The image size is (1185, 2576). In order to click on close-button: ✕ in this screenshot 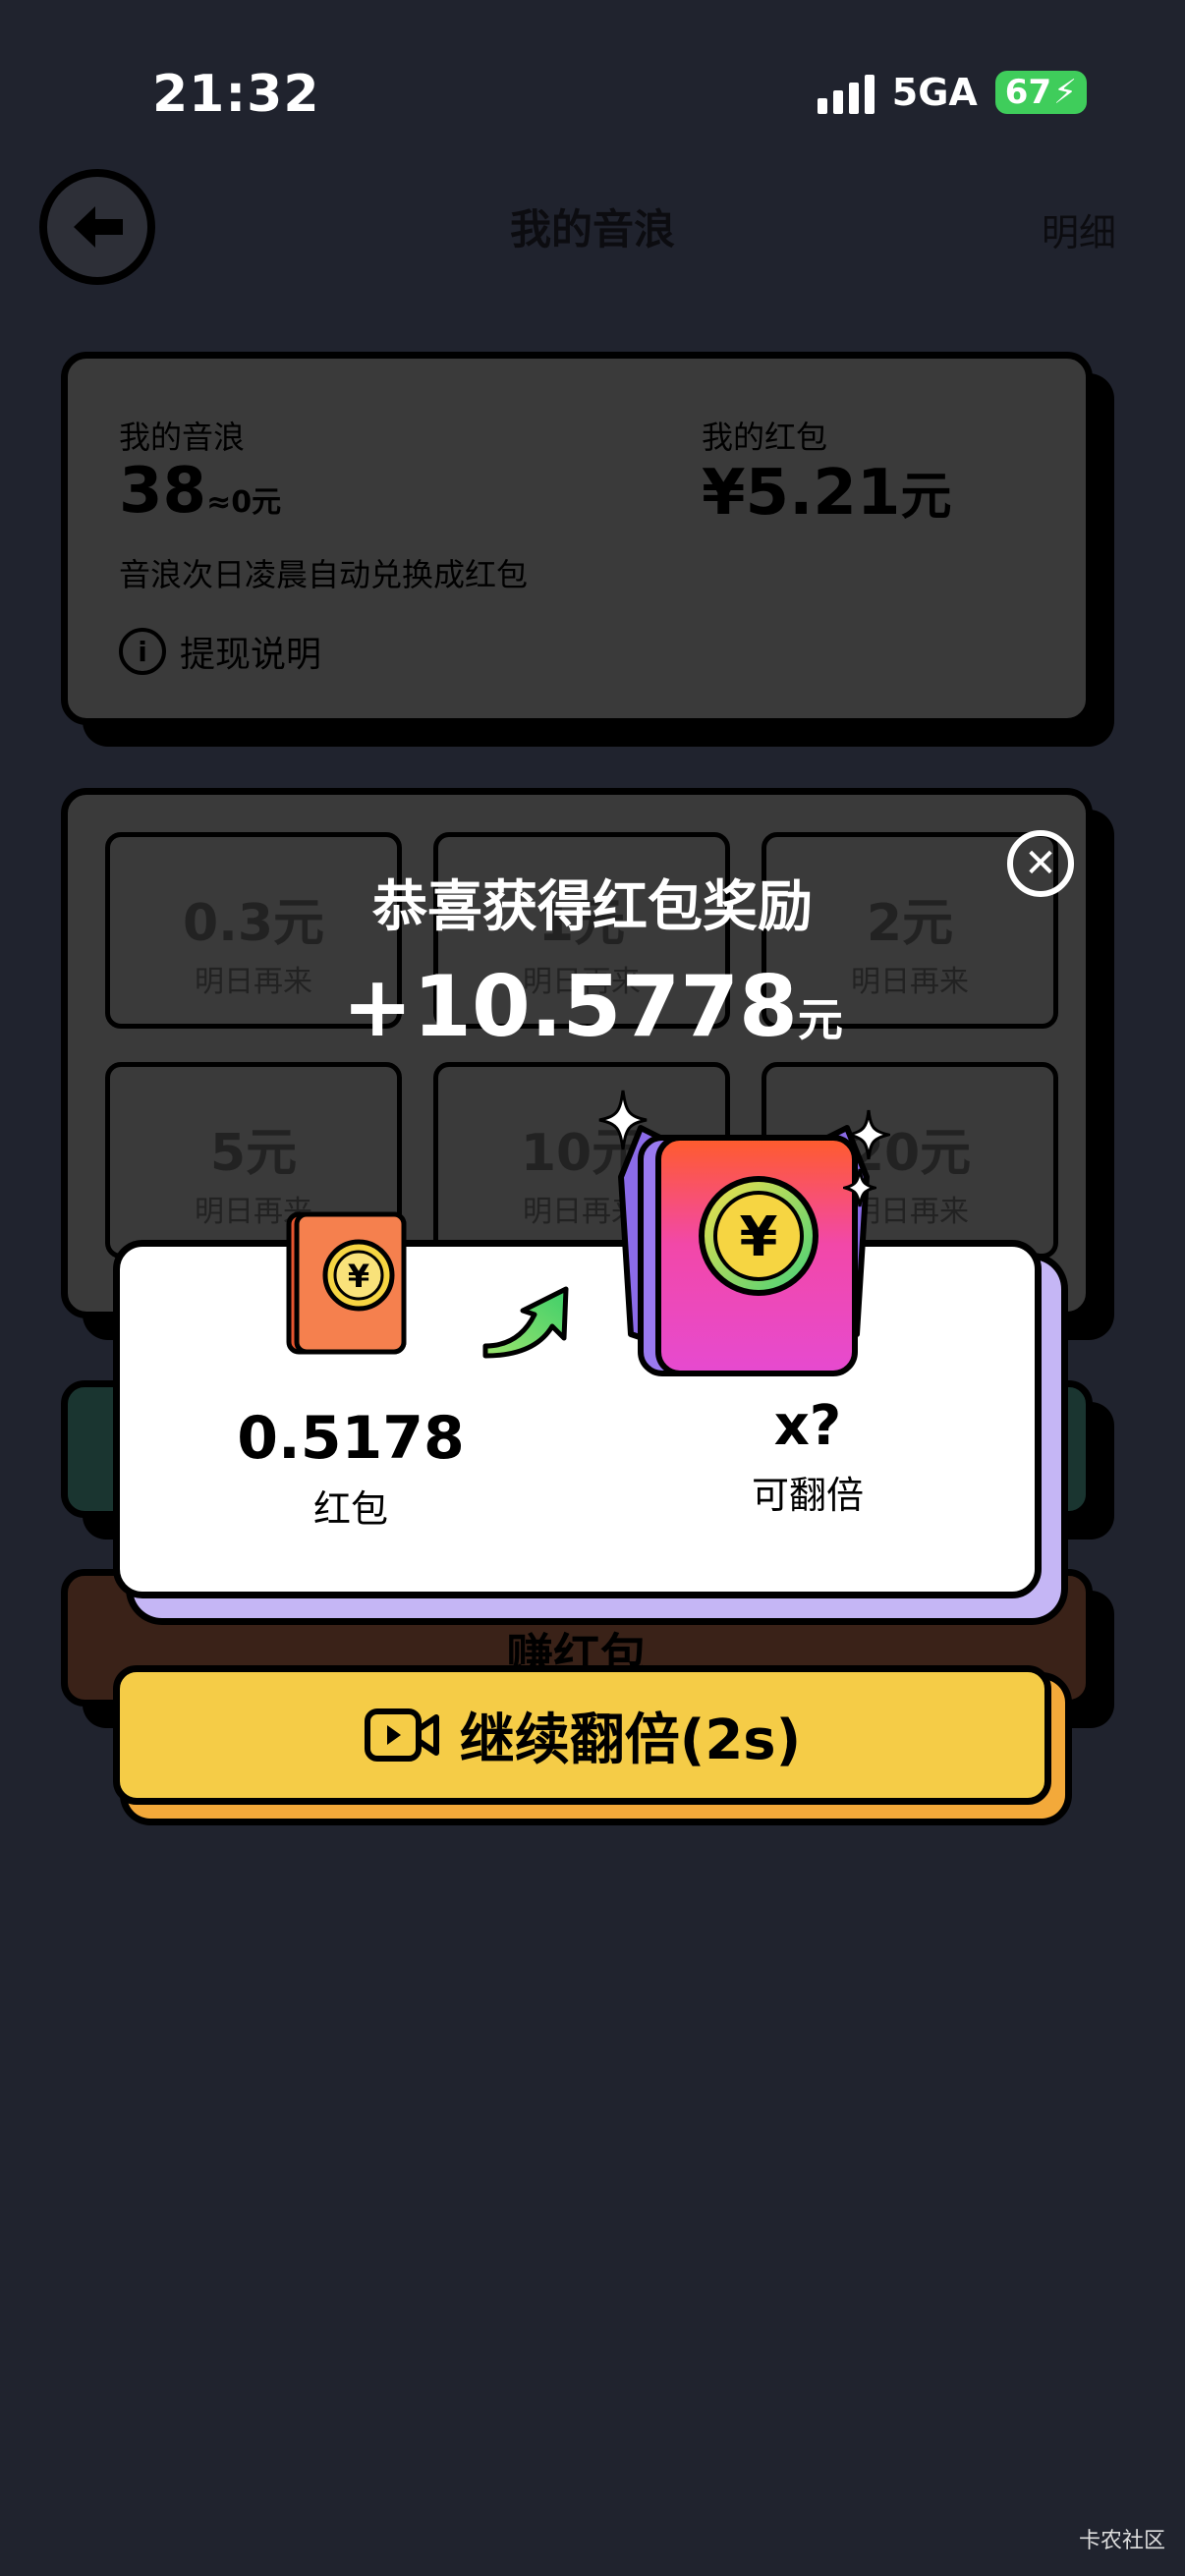, I will do `click(1041, 863)`.